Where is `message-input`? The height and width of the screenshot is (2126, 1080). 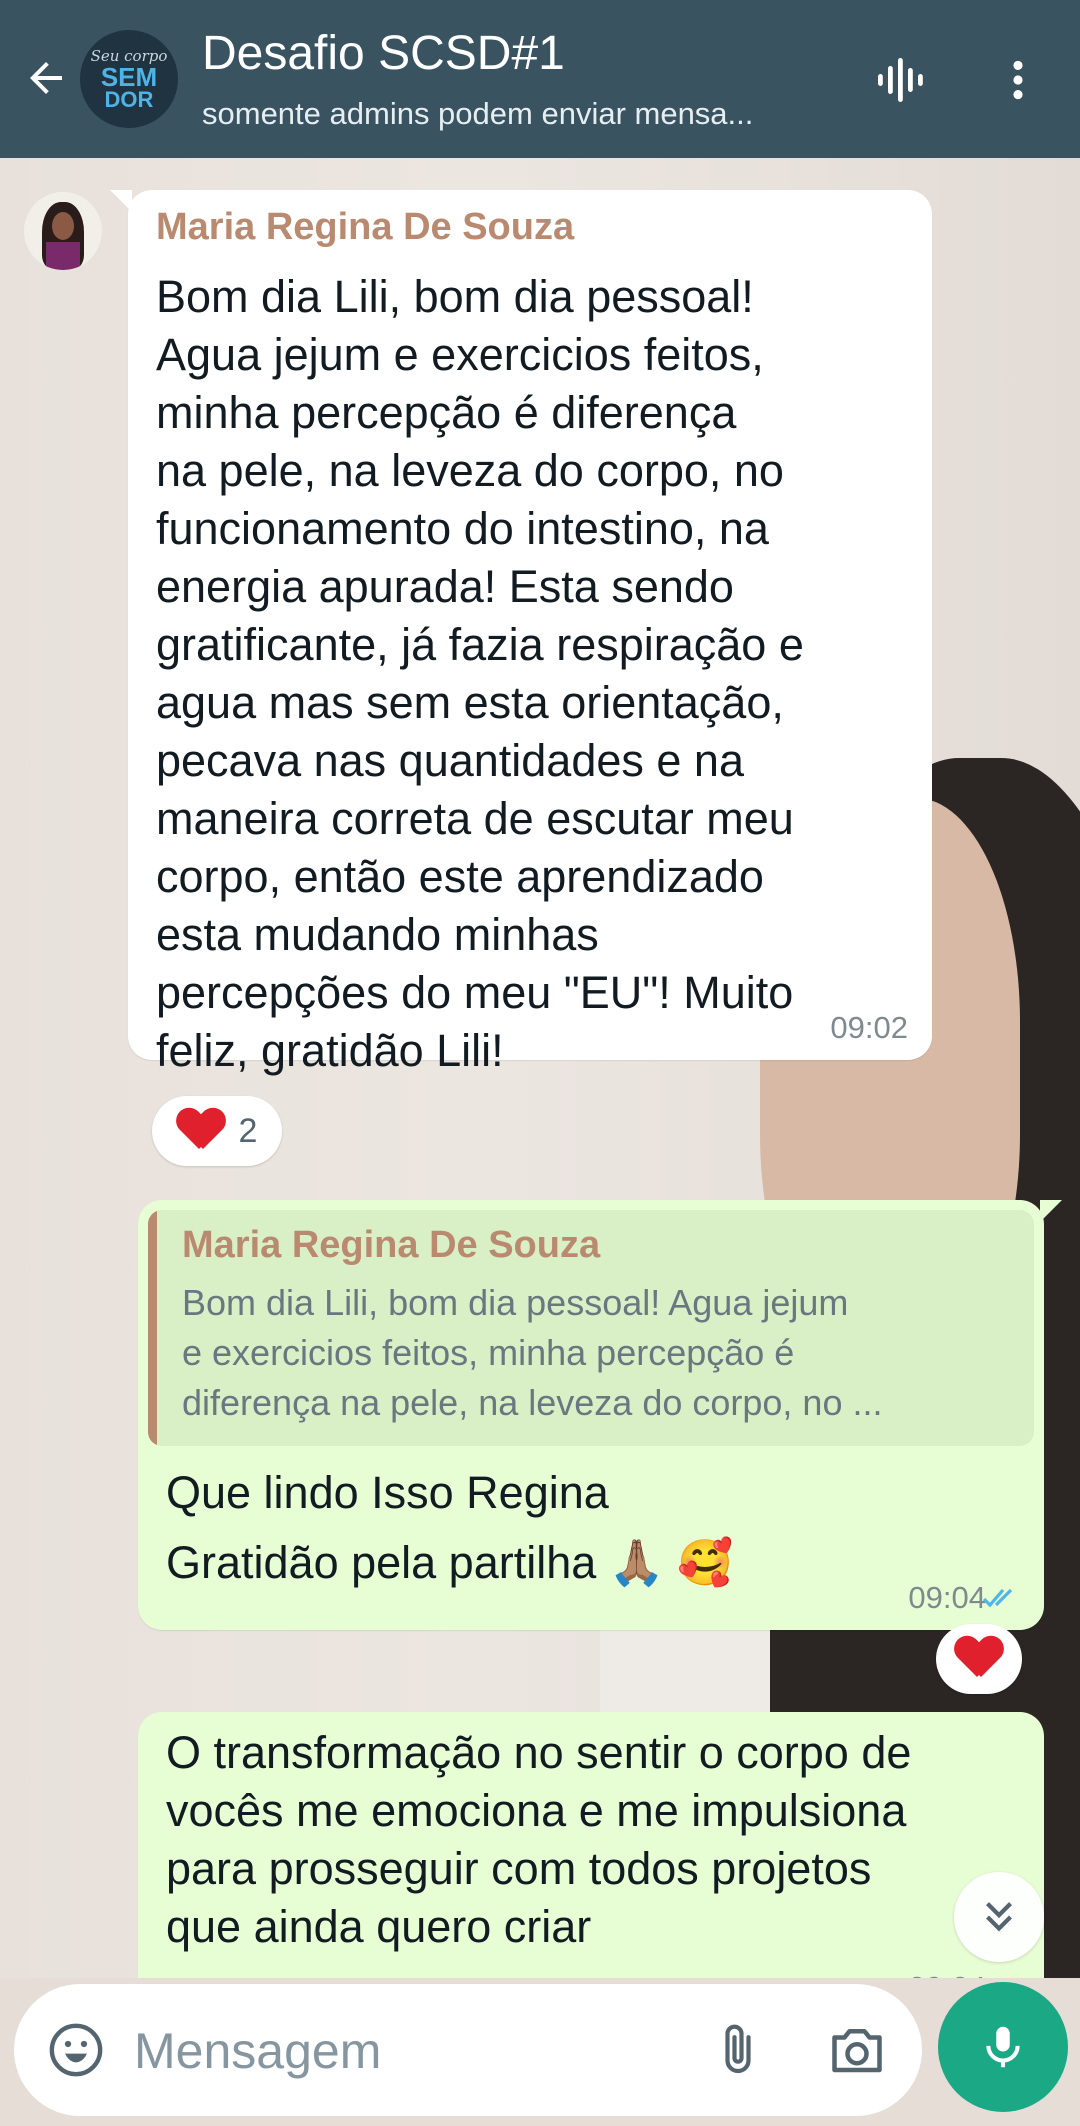 message-input is located at coordinates (414, 2051).